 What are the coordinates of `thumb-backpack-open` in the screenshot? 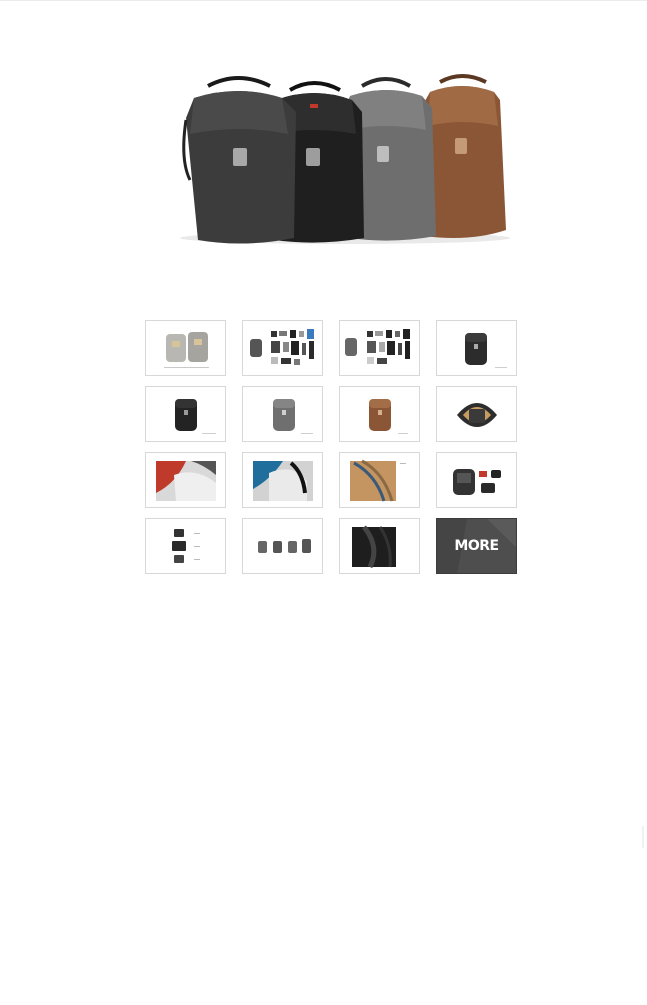 It's located at (476, 414).